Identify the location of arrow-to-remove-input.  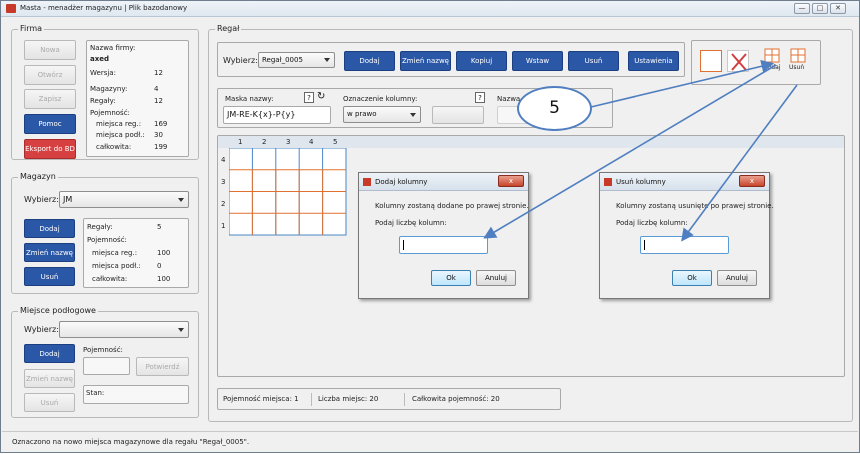
(739, 163).